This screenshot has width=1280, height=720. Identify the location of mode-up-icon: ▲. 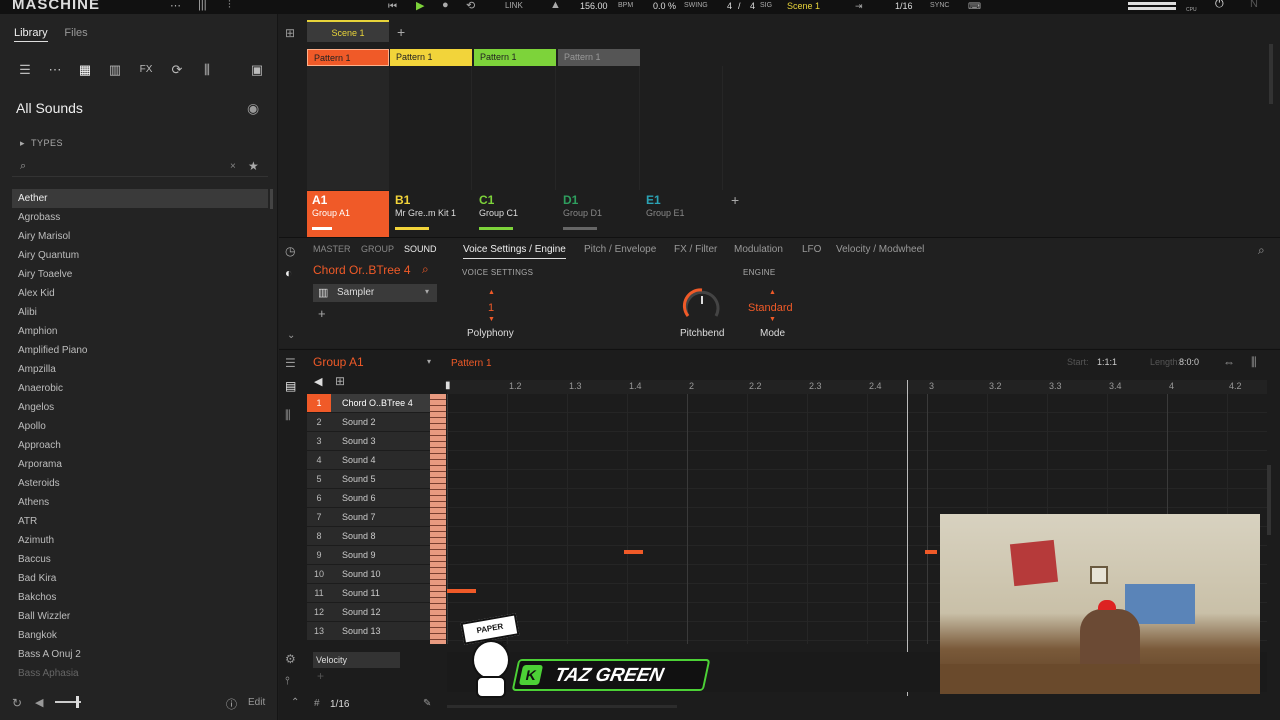
(772, 292).